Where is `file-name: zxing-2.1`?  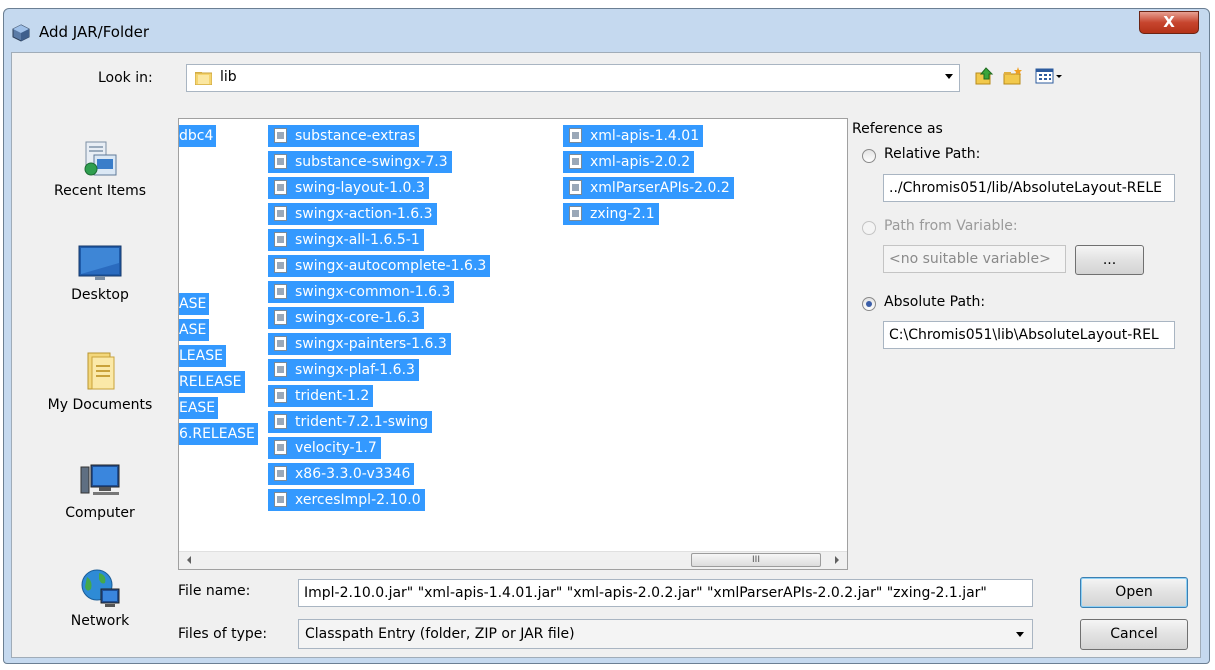
file-name: zxing-2.1 is located at coordinates (622, 214).